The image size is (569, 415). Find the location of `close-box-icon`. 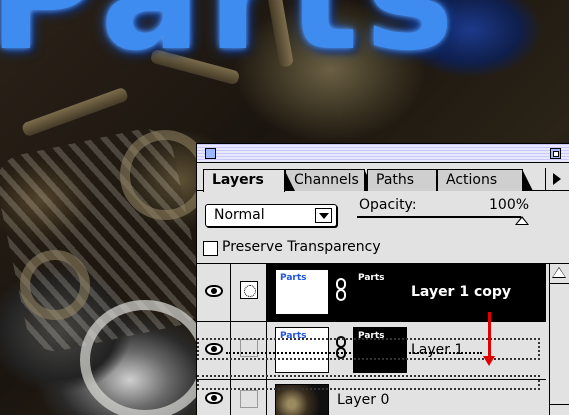

close-box-icon is located at coordinates (210, 153).